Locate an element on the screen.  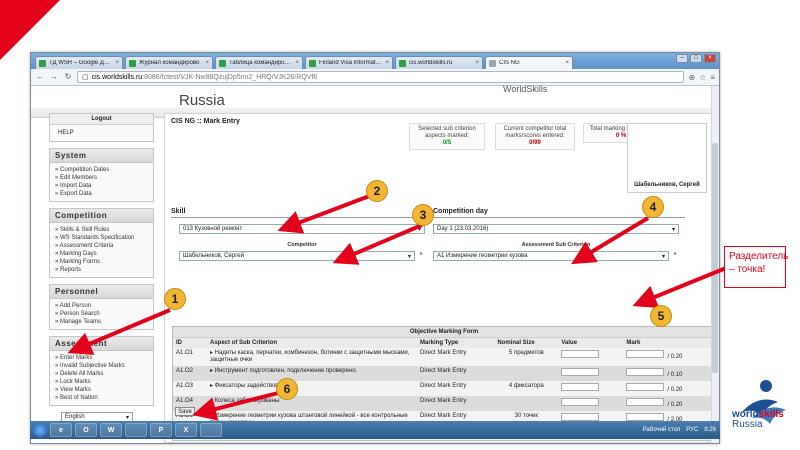
help-link: HELP is located at coordinates (101, 133).